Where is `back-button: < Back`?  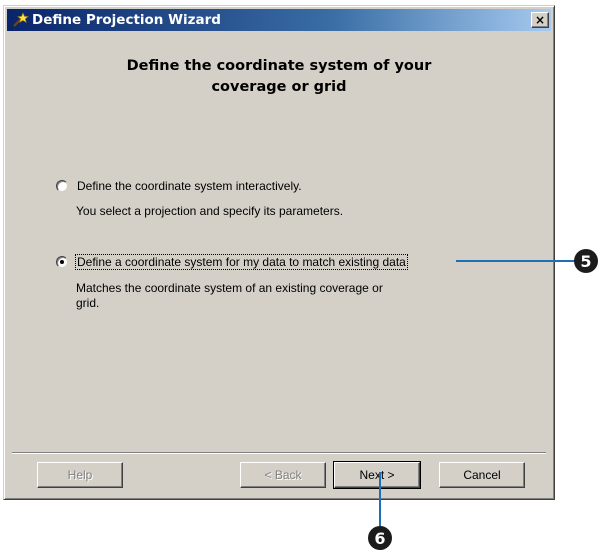 back-button: < Back is located at coordinates (283, 475).